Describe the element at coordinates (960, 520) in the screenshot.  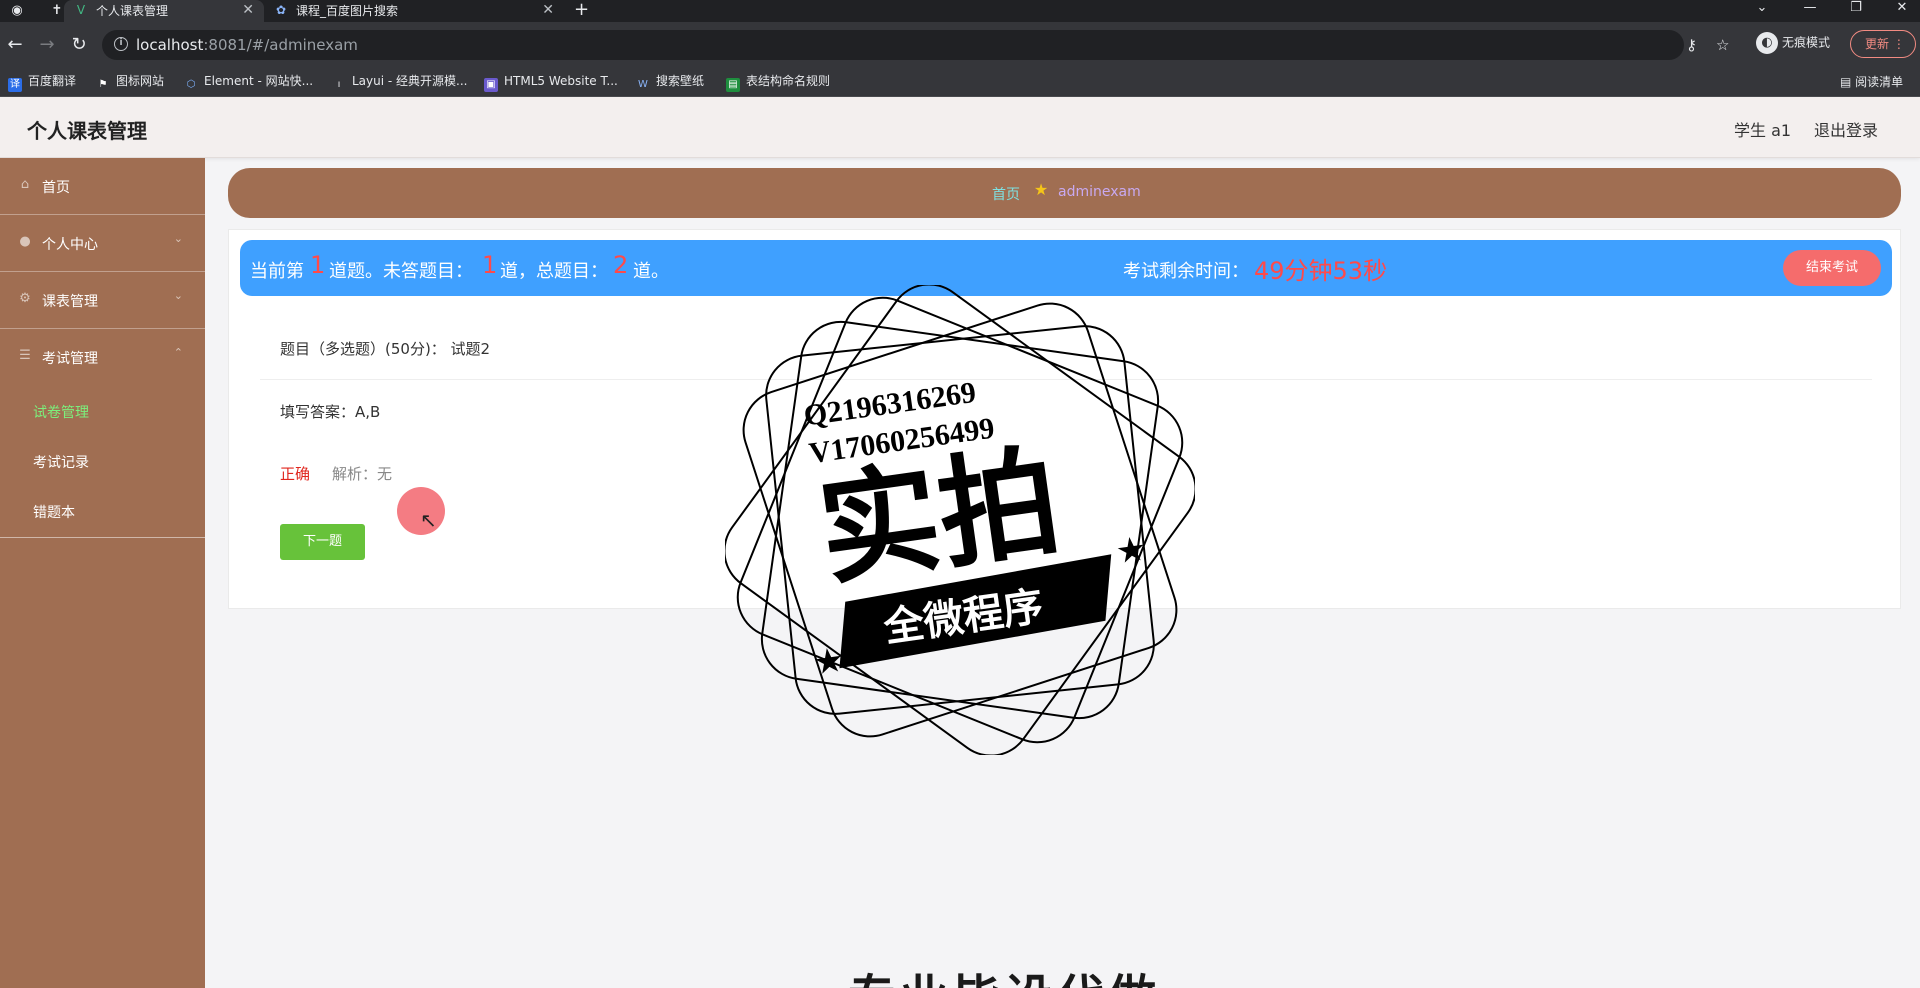
I see `watermark-stamp: Q2196316269 V17060256499 实拍 全微程序 ★ ★` at that location.